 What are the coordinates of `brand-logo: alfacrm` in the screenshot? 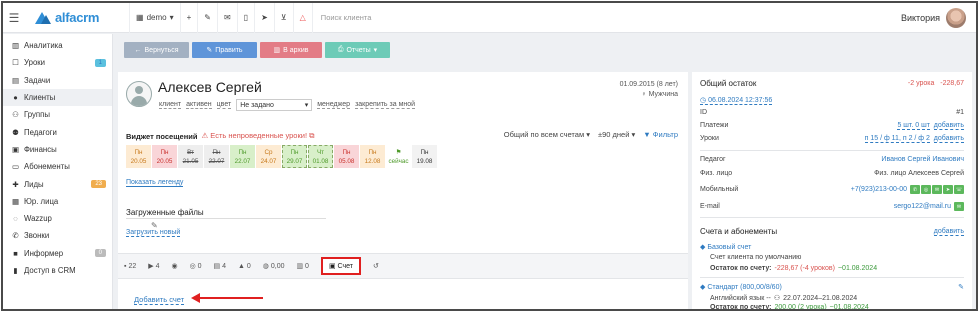 It's located at (82, 17).